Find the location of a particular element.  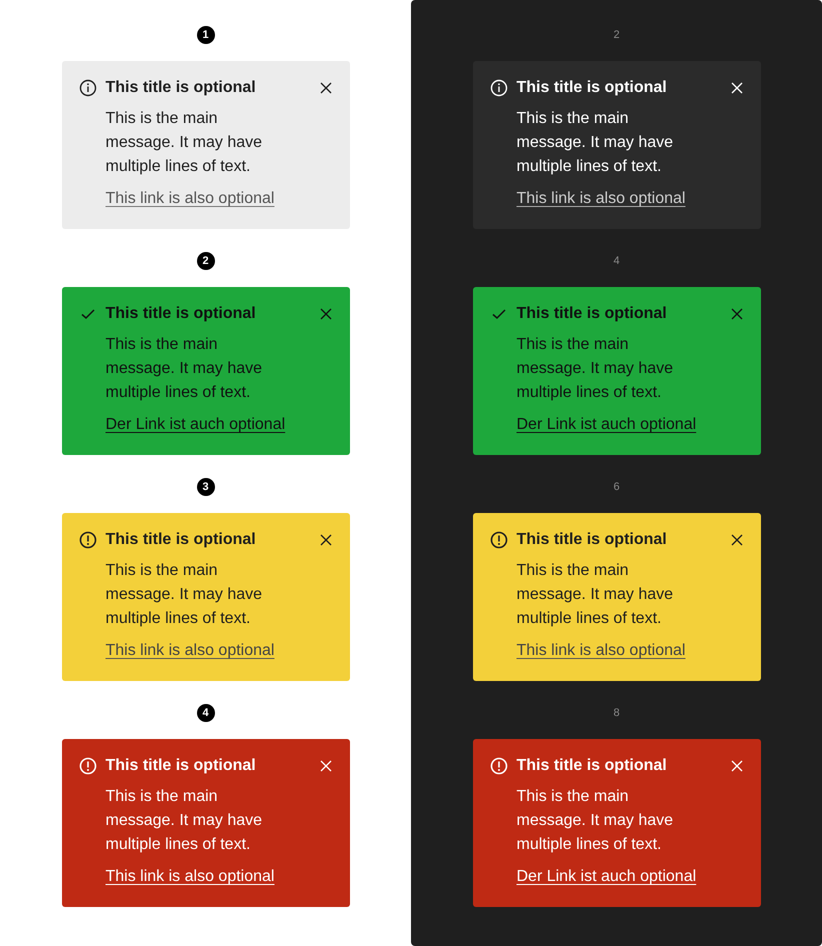

number-label: 8 is located at coordinates (616, 713).